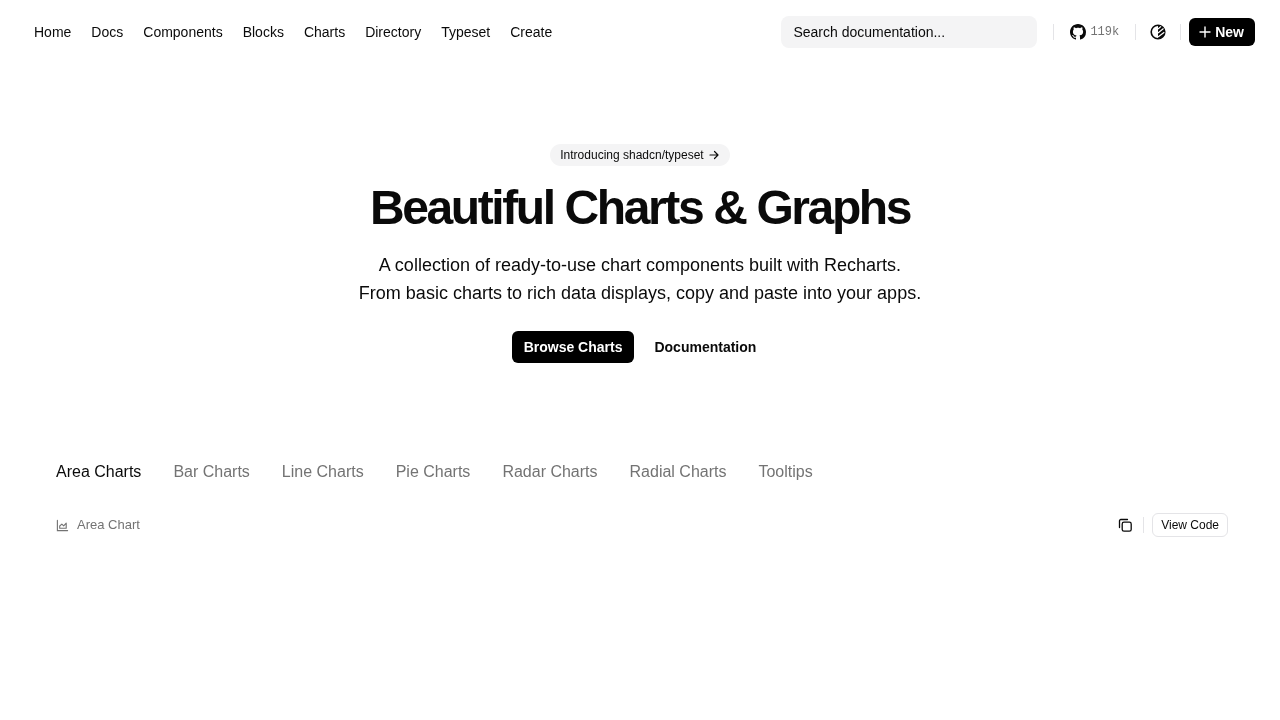  What do you see at coordinates (324, 32) in the screenshot?
I see `nav-link: Charts` at bounding box center [324, 32].